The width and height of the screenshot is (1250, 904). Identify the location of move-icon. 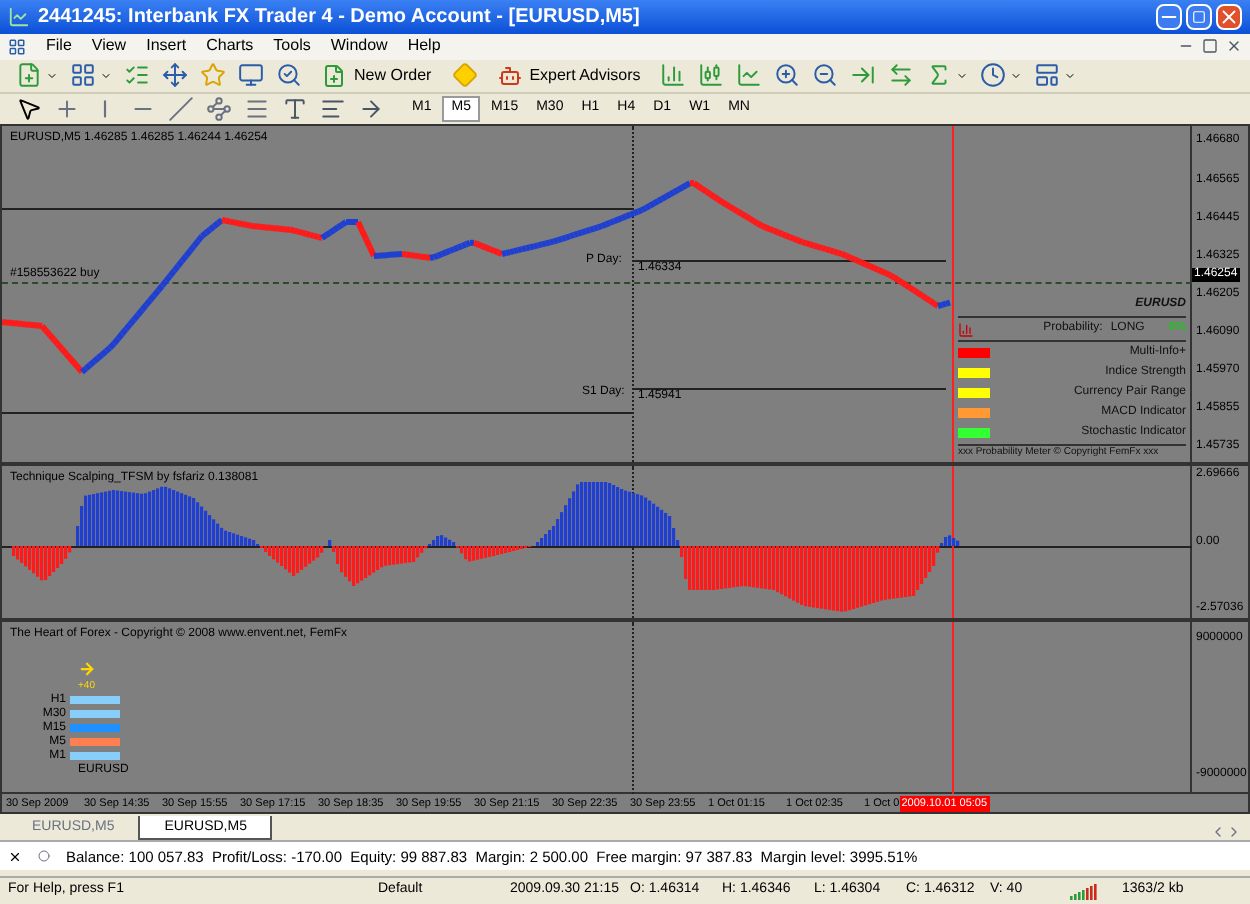
(175, 75).